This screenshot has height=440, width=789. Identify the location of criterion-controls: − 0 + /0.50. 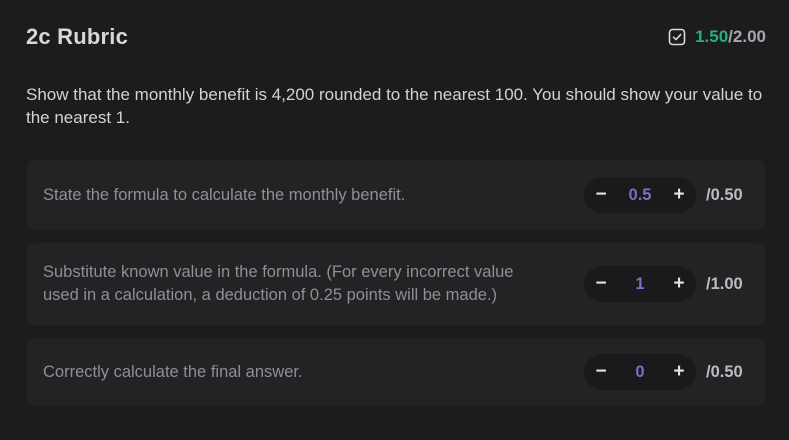
(666, 372).